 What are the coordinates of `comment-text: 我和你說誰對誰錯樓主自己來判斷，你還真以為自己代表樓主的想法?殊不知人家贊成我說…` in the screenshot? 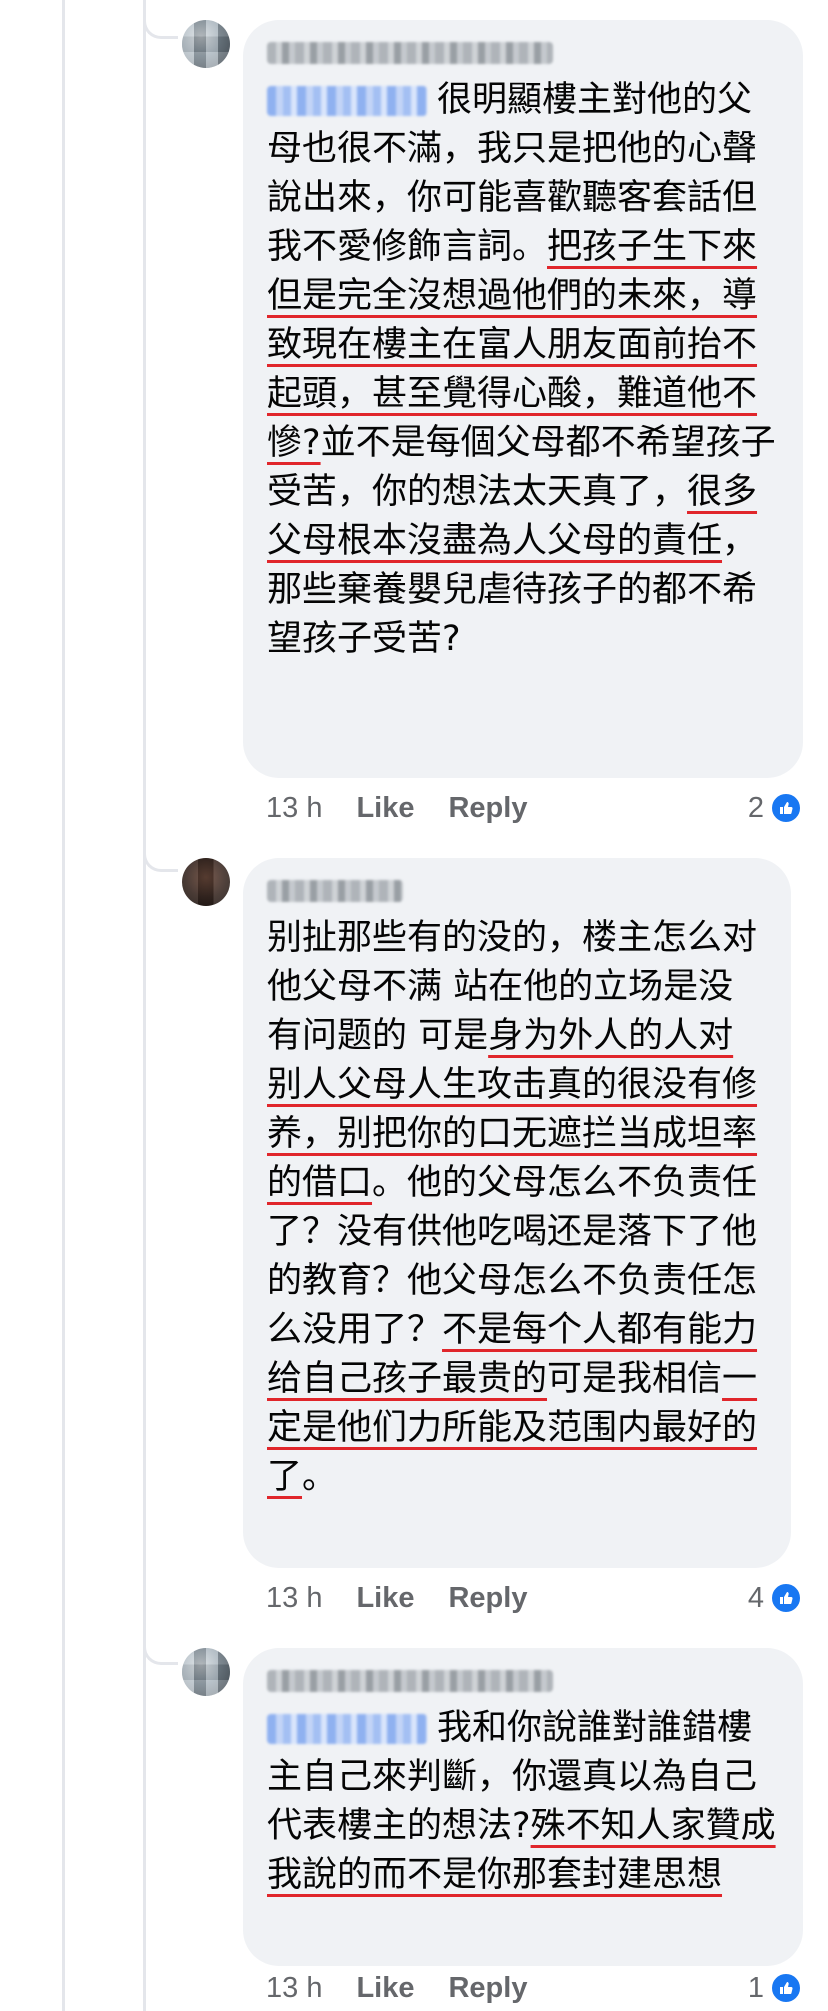 It's located at (523, 1802).